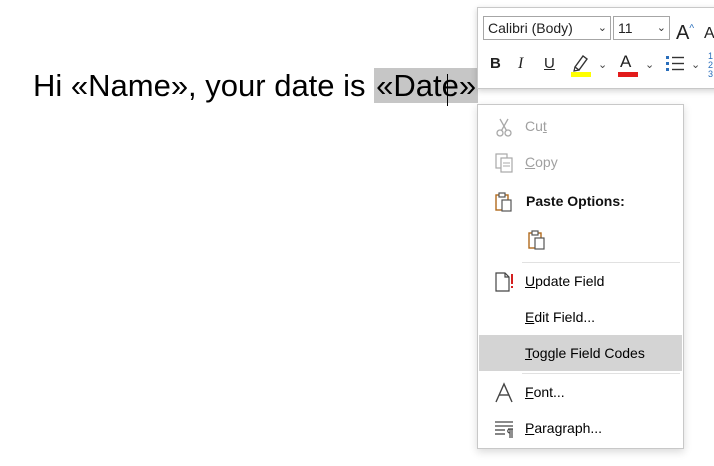 The width and height of the screenshot is (714, 466). Describe the element at coordinates (504, 282) in the screenshot. I see `update-field-icon` at that location.